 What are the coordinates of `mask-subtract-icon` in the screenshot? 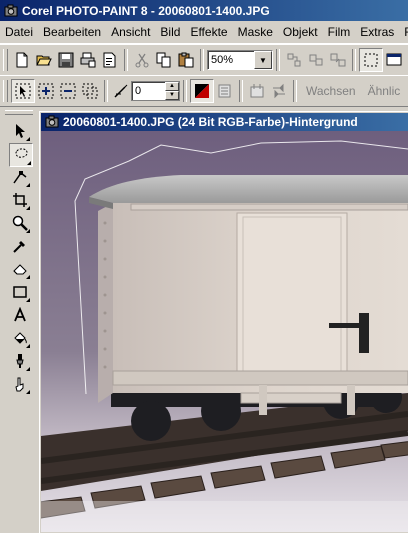 It's located at (68, 91).